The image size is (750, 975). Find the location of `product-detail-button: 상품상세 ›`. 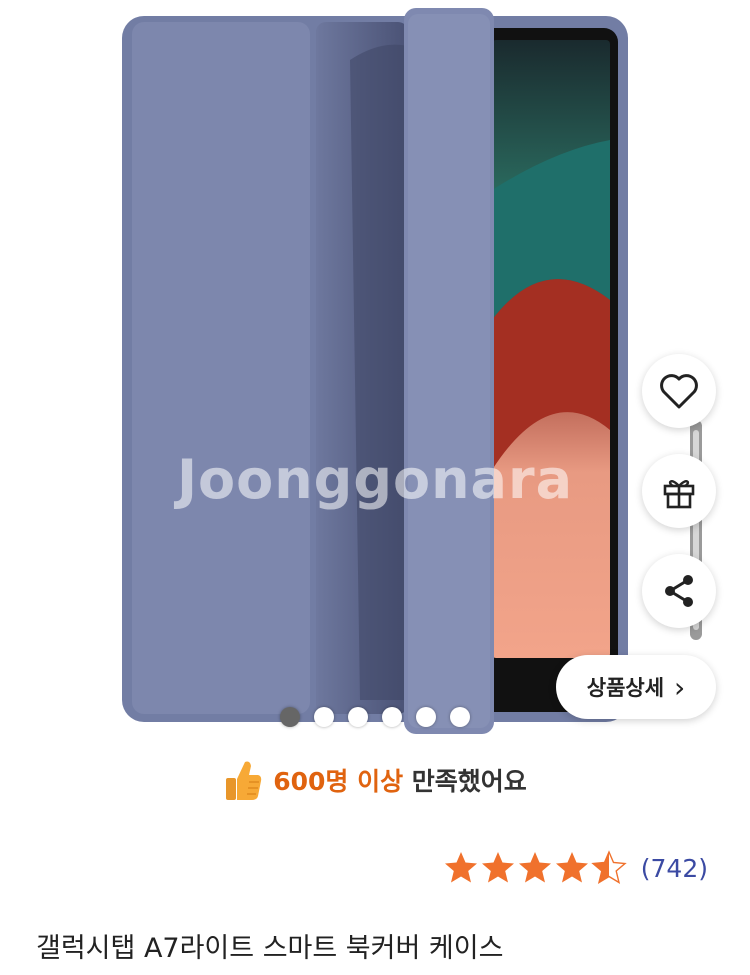

product-detail-button: 상품상세 › is located at coordinates (636, 687).